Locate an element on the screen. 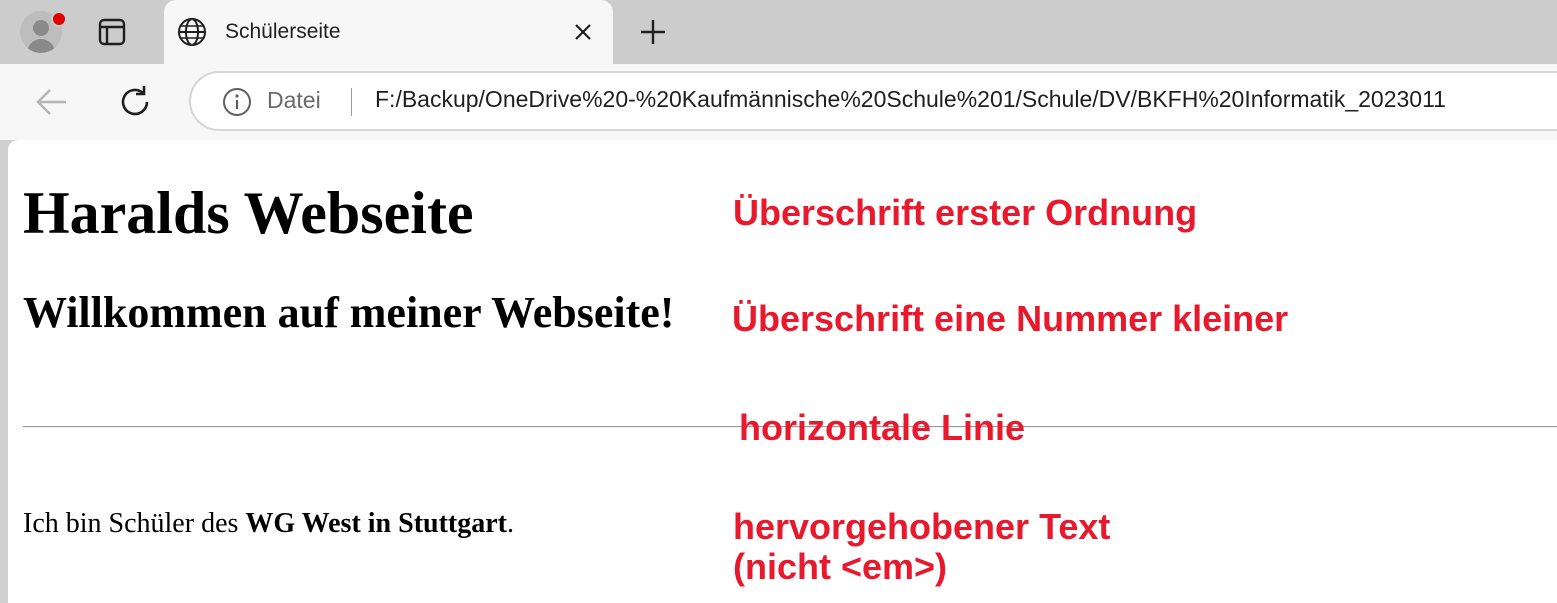 The width and height of the screenshot is (1557, 603). tab-strip: Schülerseite is located at coordinates (778, 32).